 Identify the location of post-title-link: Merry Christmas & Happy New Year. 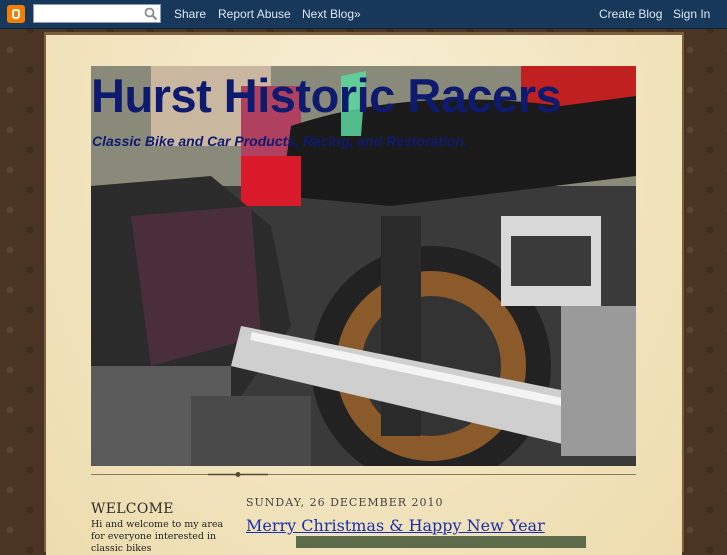
(395, 525).